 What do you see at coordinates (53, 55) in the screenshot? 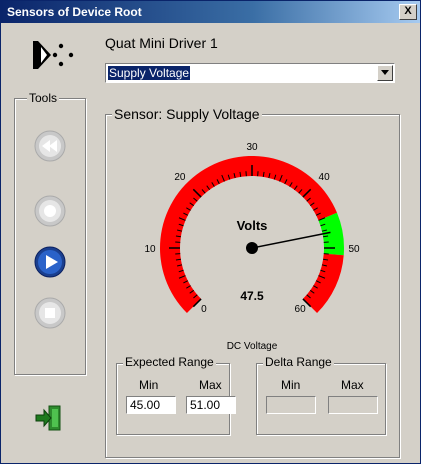
I see `device-logo-icon` at bounding box center [53, 55].